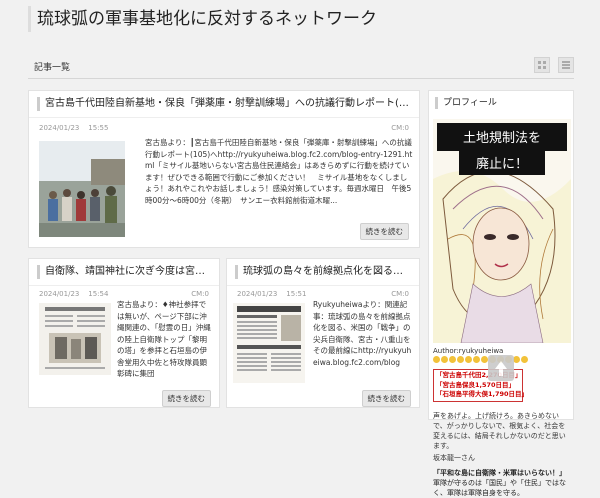 This screenshot has width=600, height=498. Describe the element at coordinates (499, 473) in the screenshot. I see `note-heading: 「平和な島に自衛隊・米軍はいらない！」` at that location.